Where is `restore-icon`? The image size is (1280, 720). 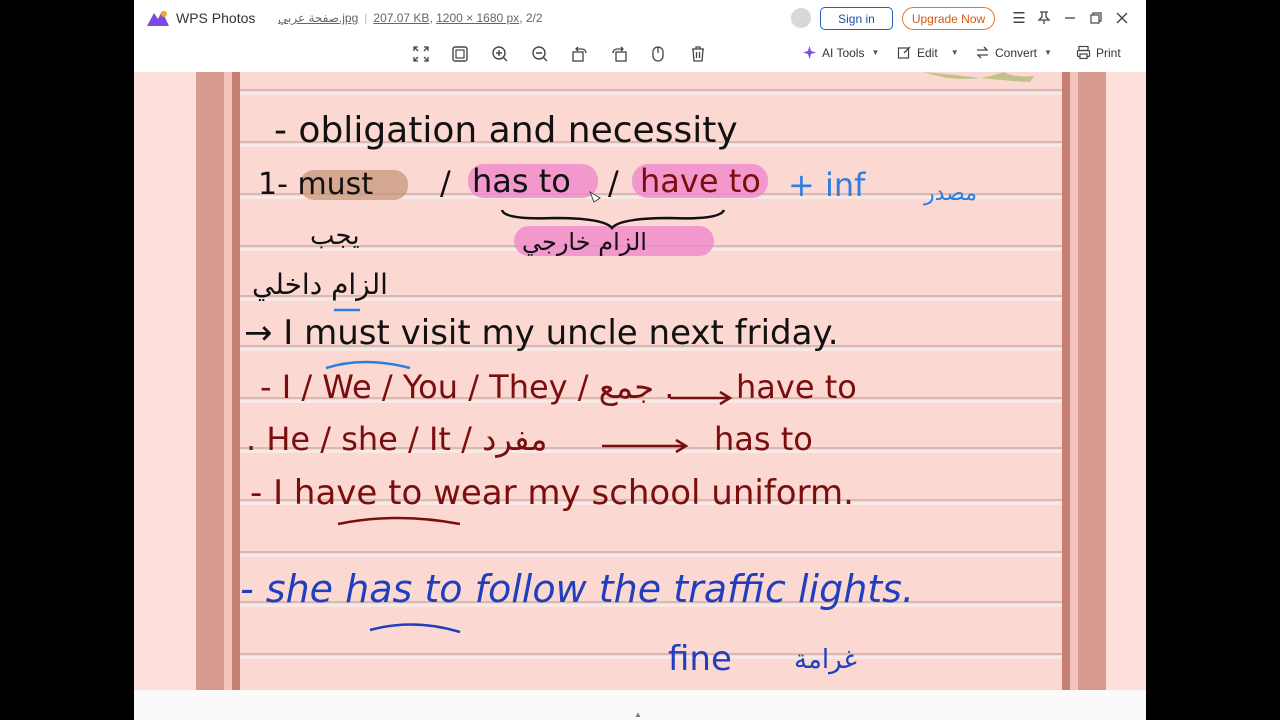 restore-icon is located at coordinates (1096, 18).